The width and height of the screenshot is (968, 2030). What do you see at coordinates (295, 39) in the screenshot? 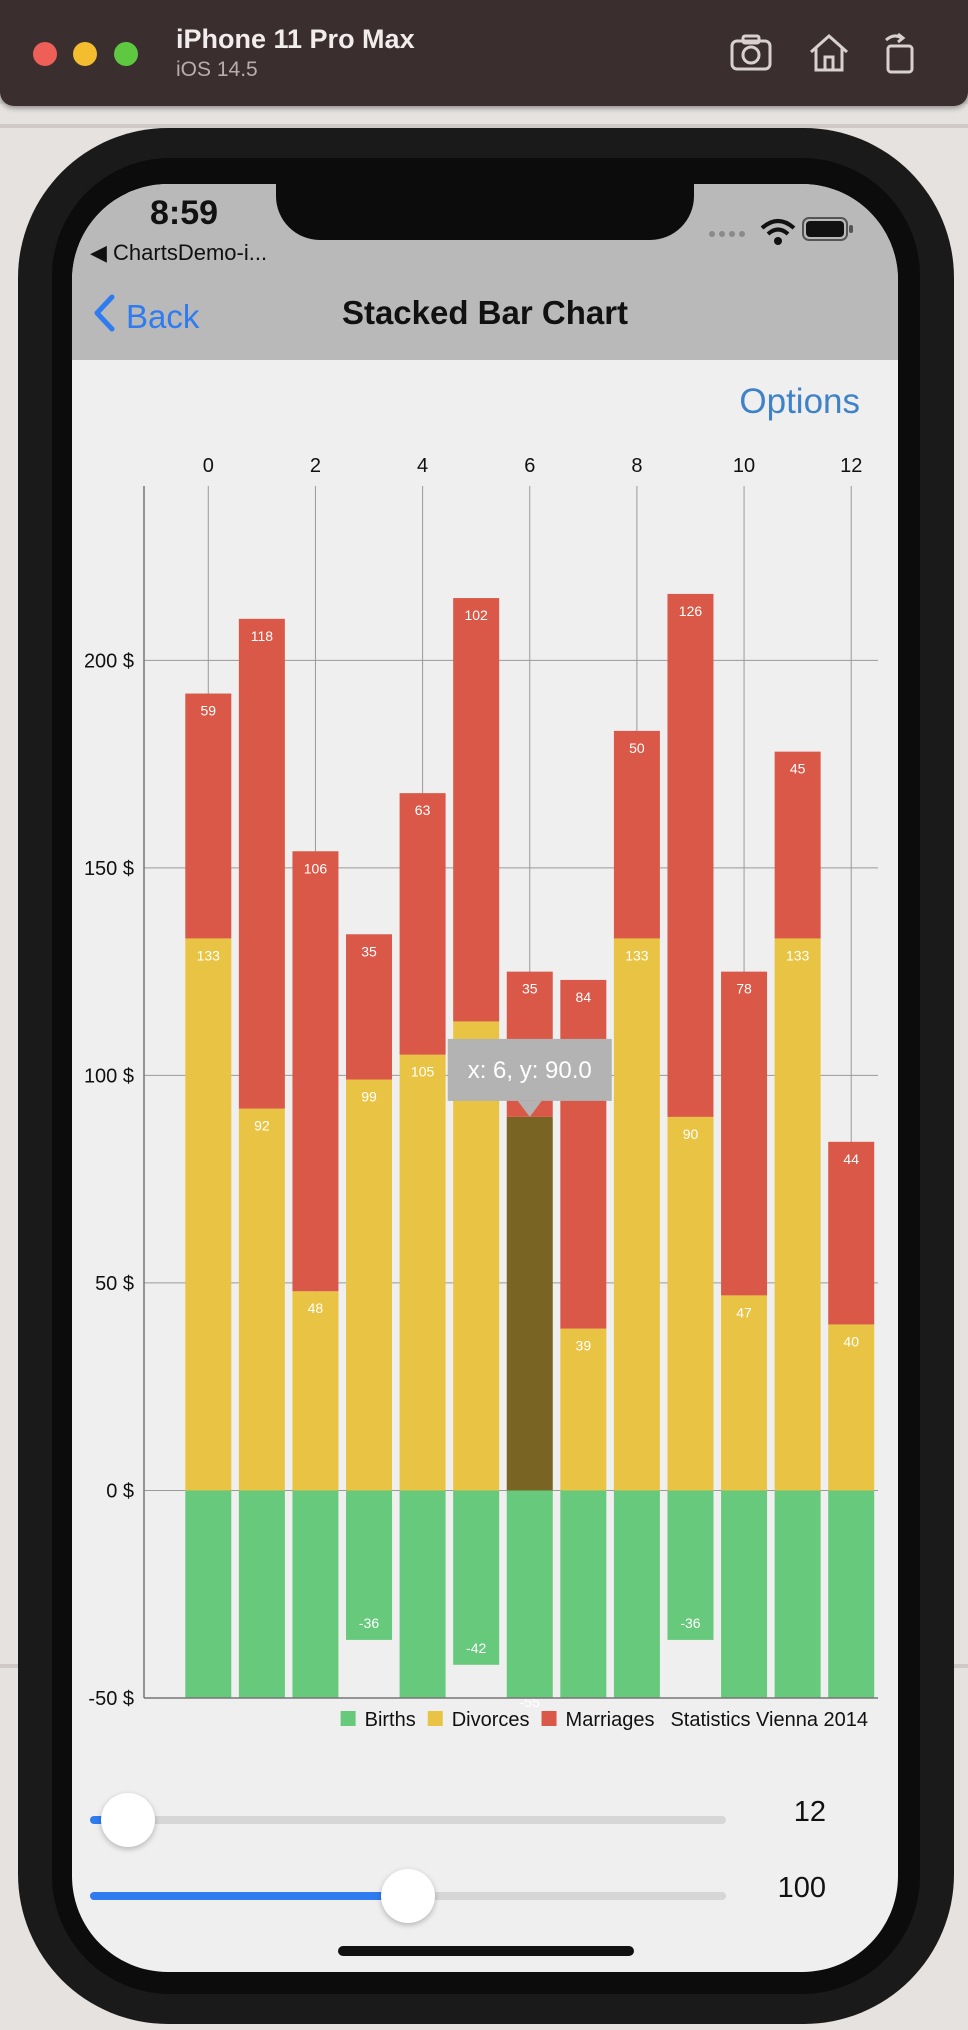
I see `simulator-device-name: iPhone 11 Pro Max` at bounding box center [295, 39].